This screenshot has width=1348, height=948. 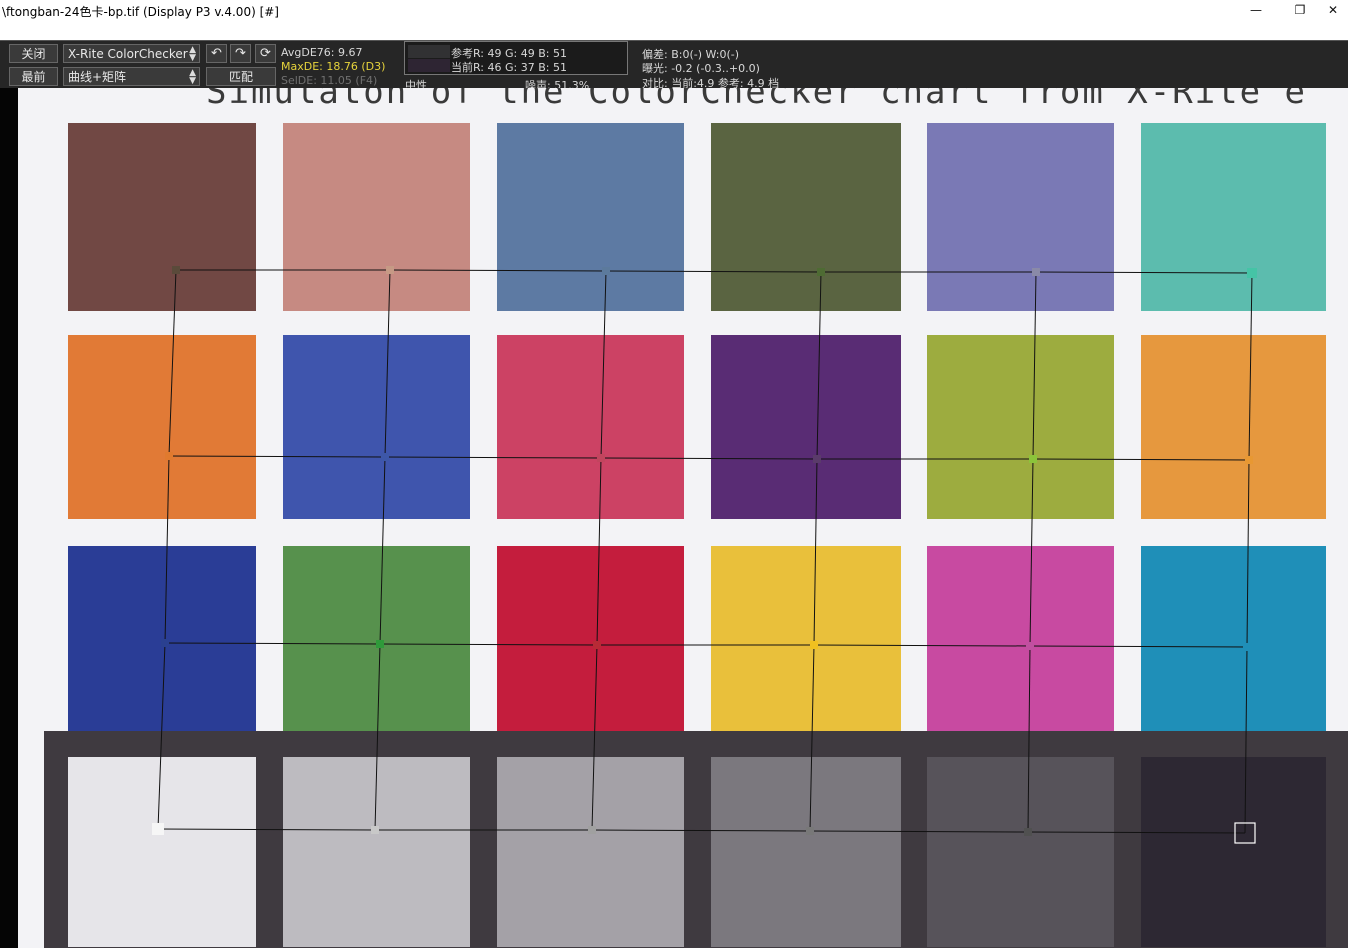 I want to click on undo-button: ↶, so click(x=216, y=53).